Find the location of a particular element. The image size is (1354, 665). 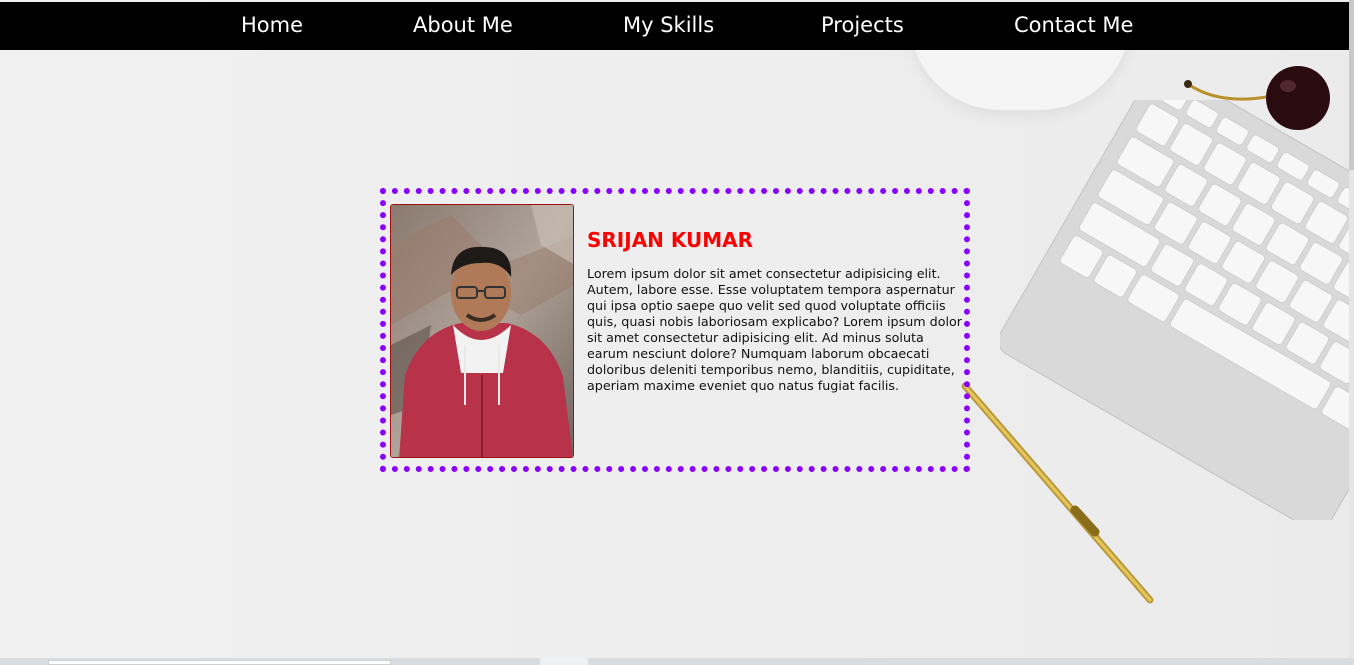

profile-name: SRIJAN KUMAR is located at coordinates (670, 240).